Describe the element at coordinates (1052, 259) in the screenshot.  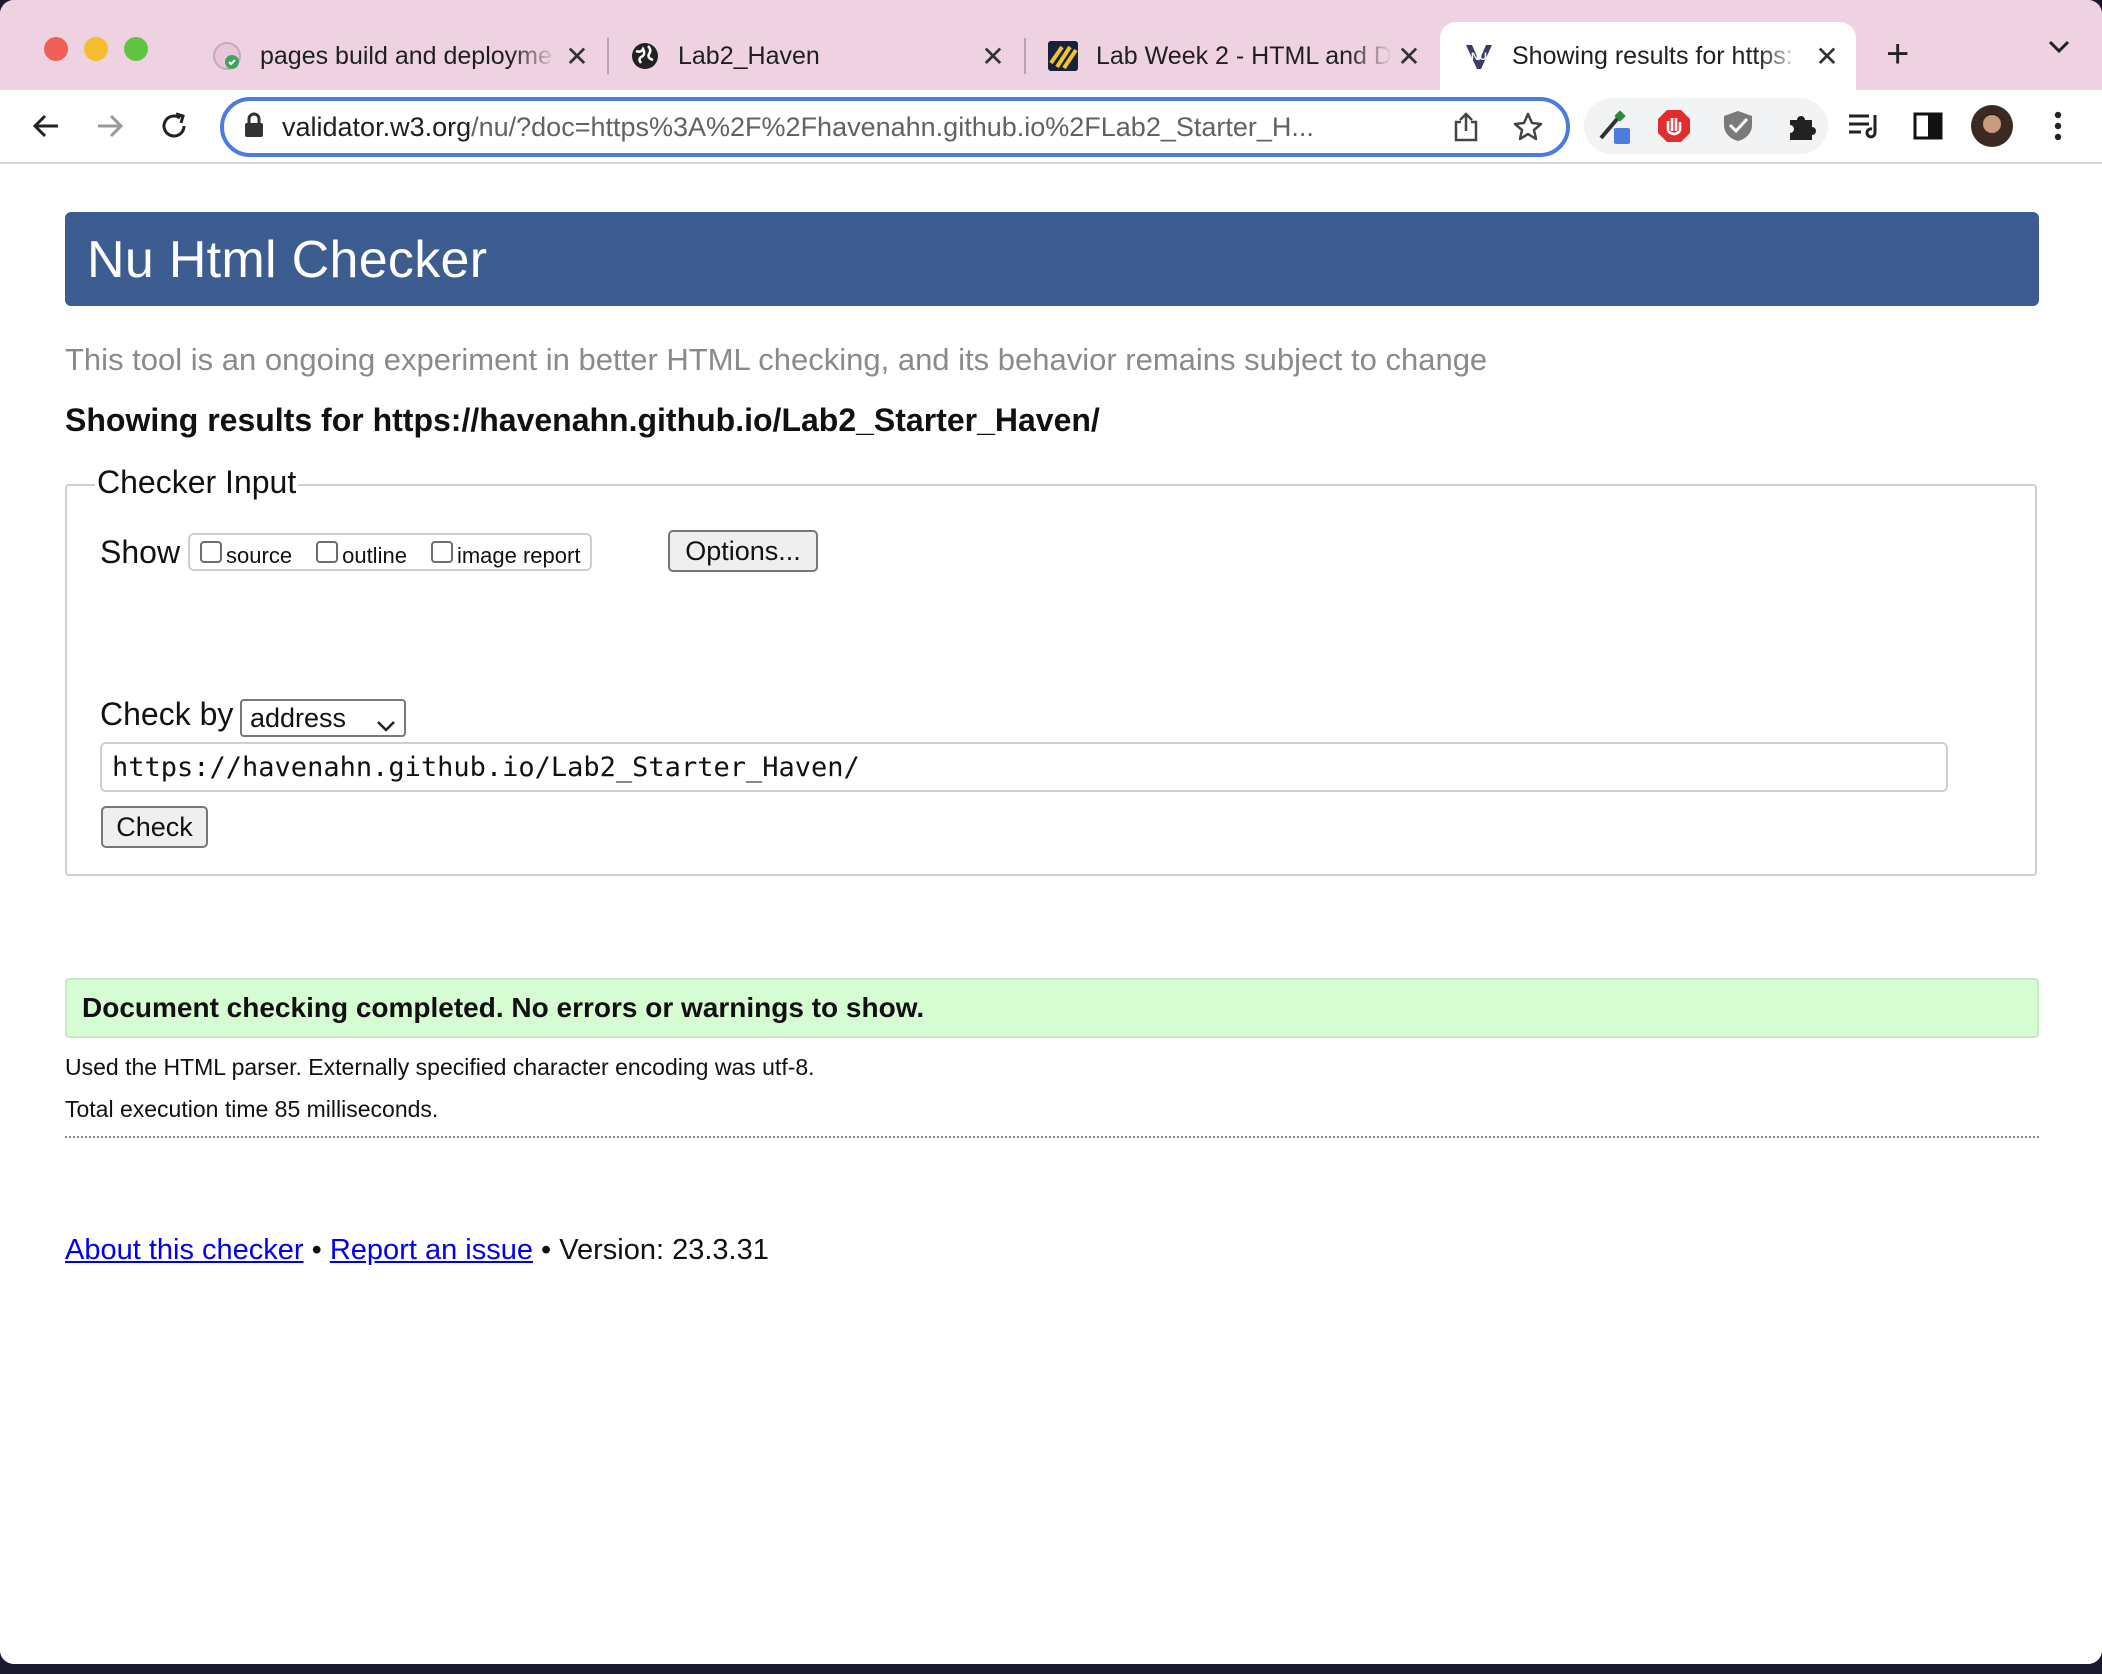
I see `page-header-banner: Nu Html Checker` at that location.